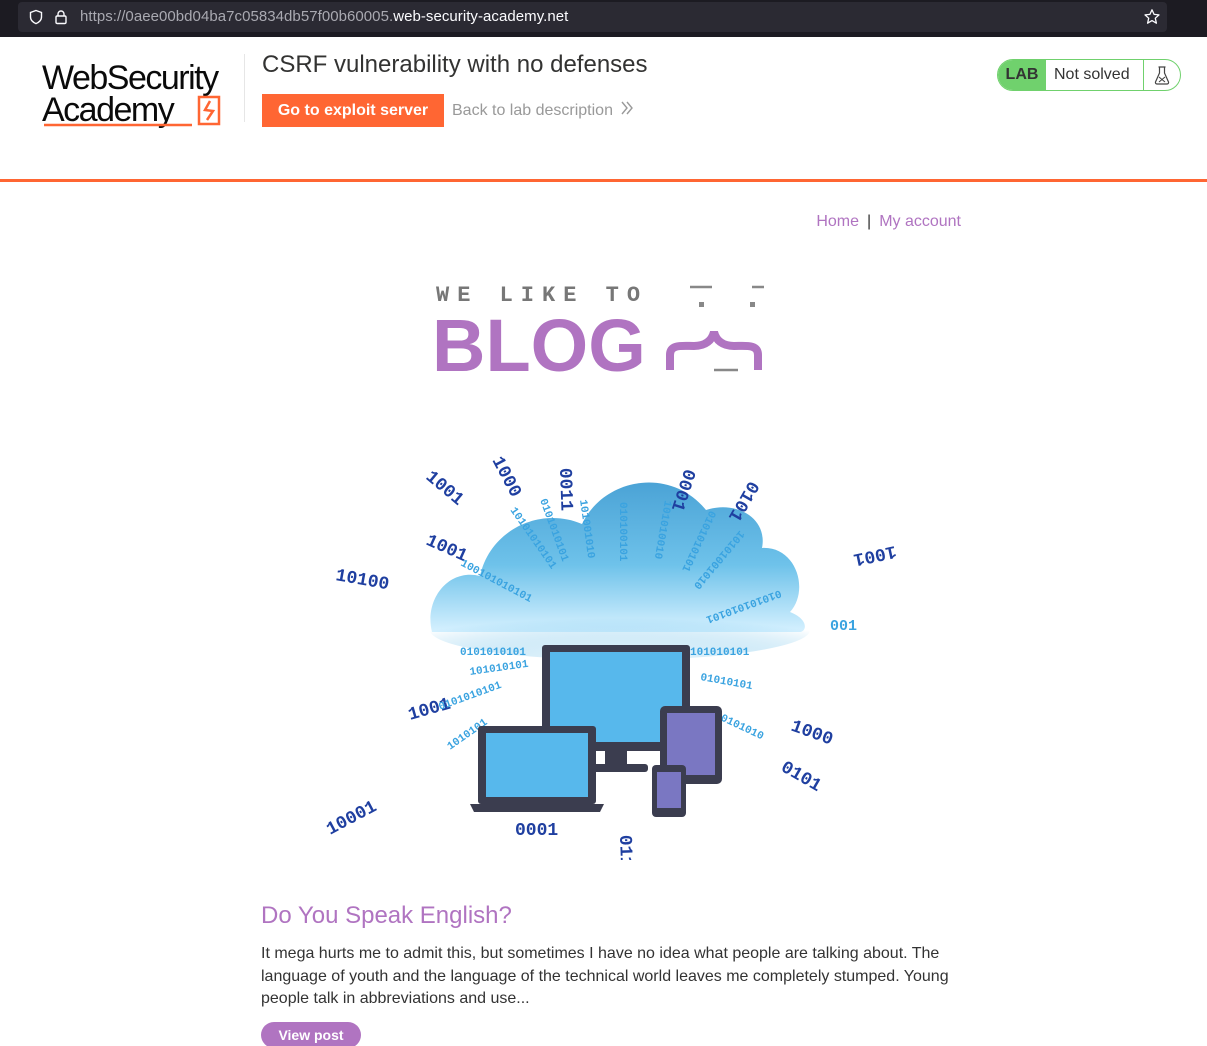 The height and width of the screenshot is (1046, 1207). I want to click on back-link-label: Back to lab description, so click(532, 110).